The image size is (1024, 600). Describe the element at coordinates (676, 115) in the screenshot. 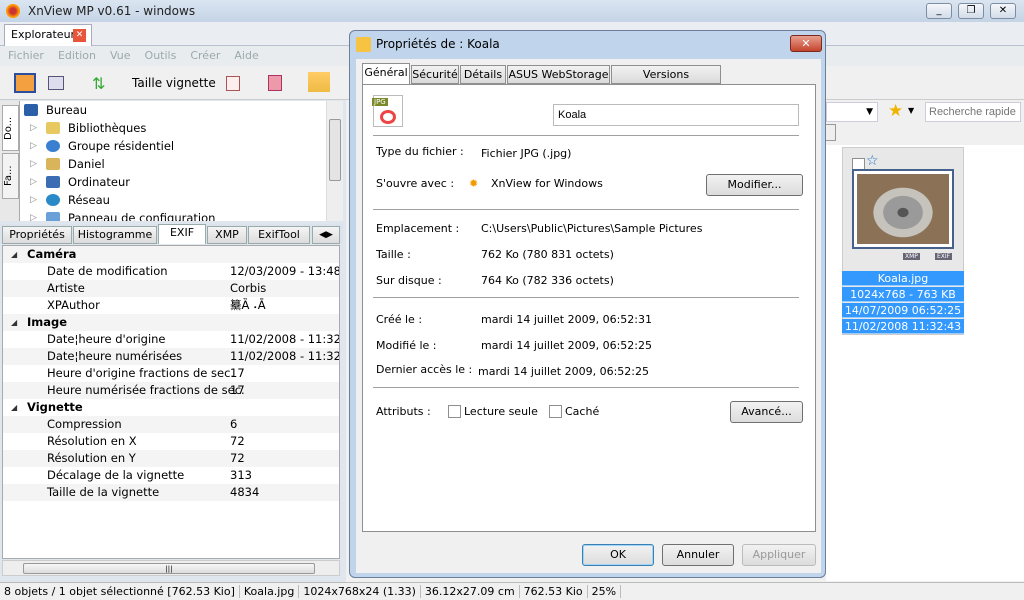

I see `filename-input` at that location.